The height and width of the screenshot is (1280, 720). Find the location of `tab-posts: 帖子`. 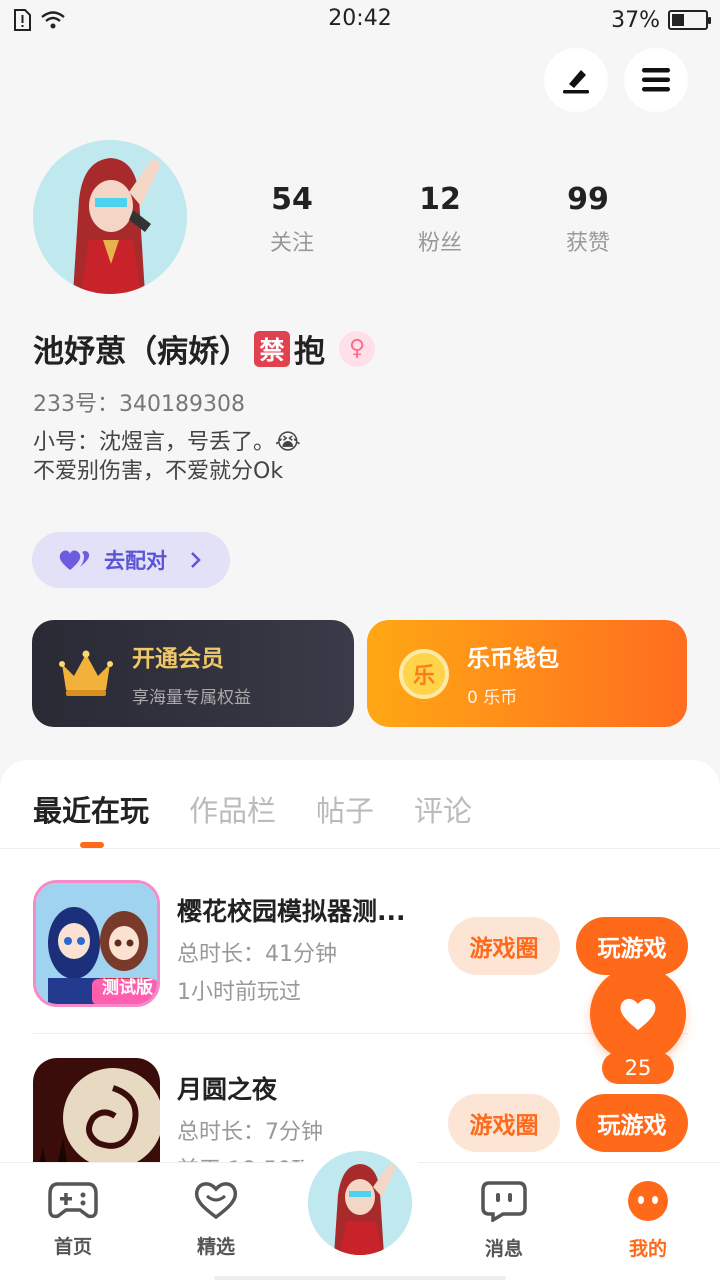

tab-posts: 帖子 is located at coordinates (345, 809).